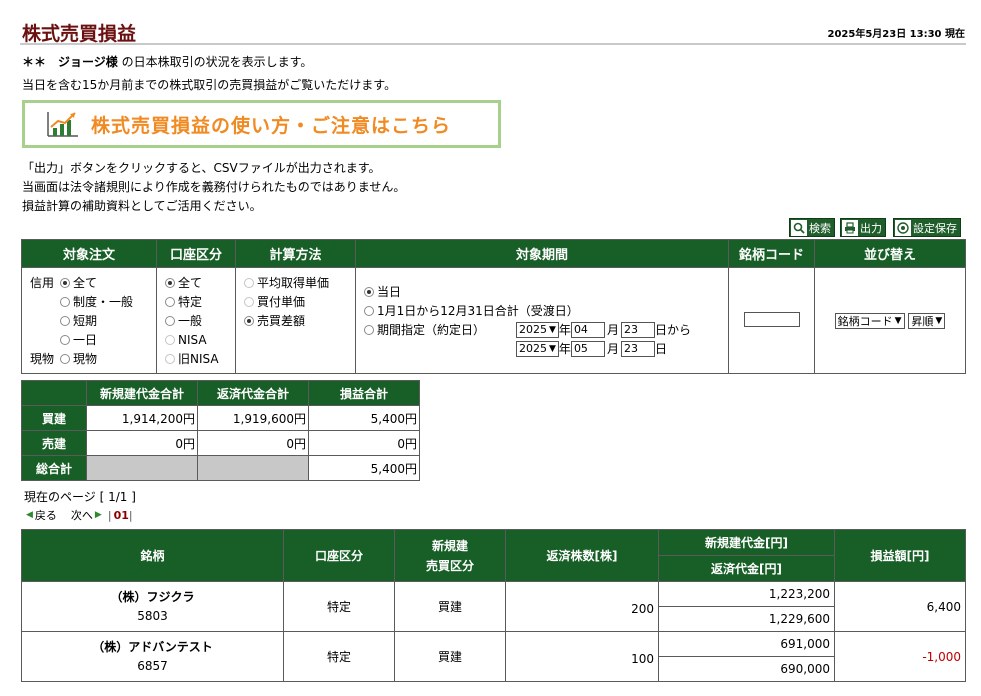  I want to click on col-header-code: 銘柄コード, so click(771, 253).